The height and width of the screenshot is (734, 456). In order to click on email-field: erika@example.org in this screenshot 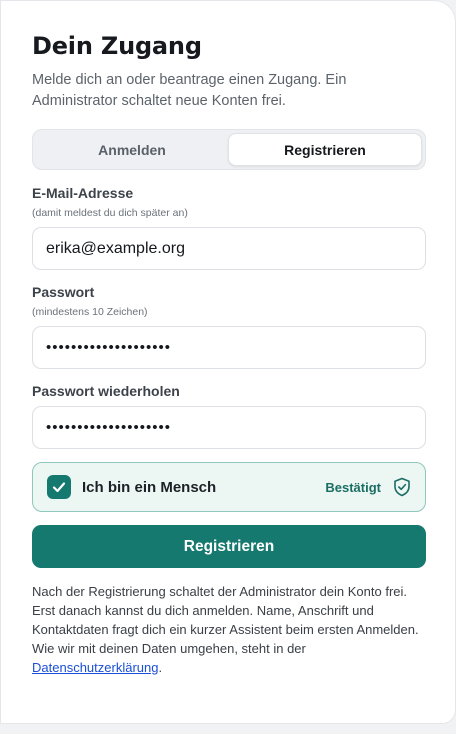, I will do `click(229, 248)`.